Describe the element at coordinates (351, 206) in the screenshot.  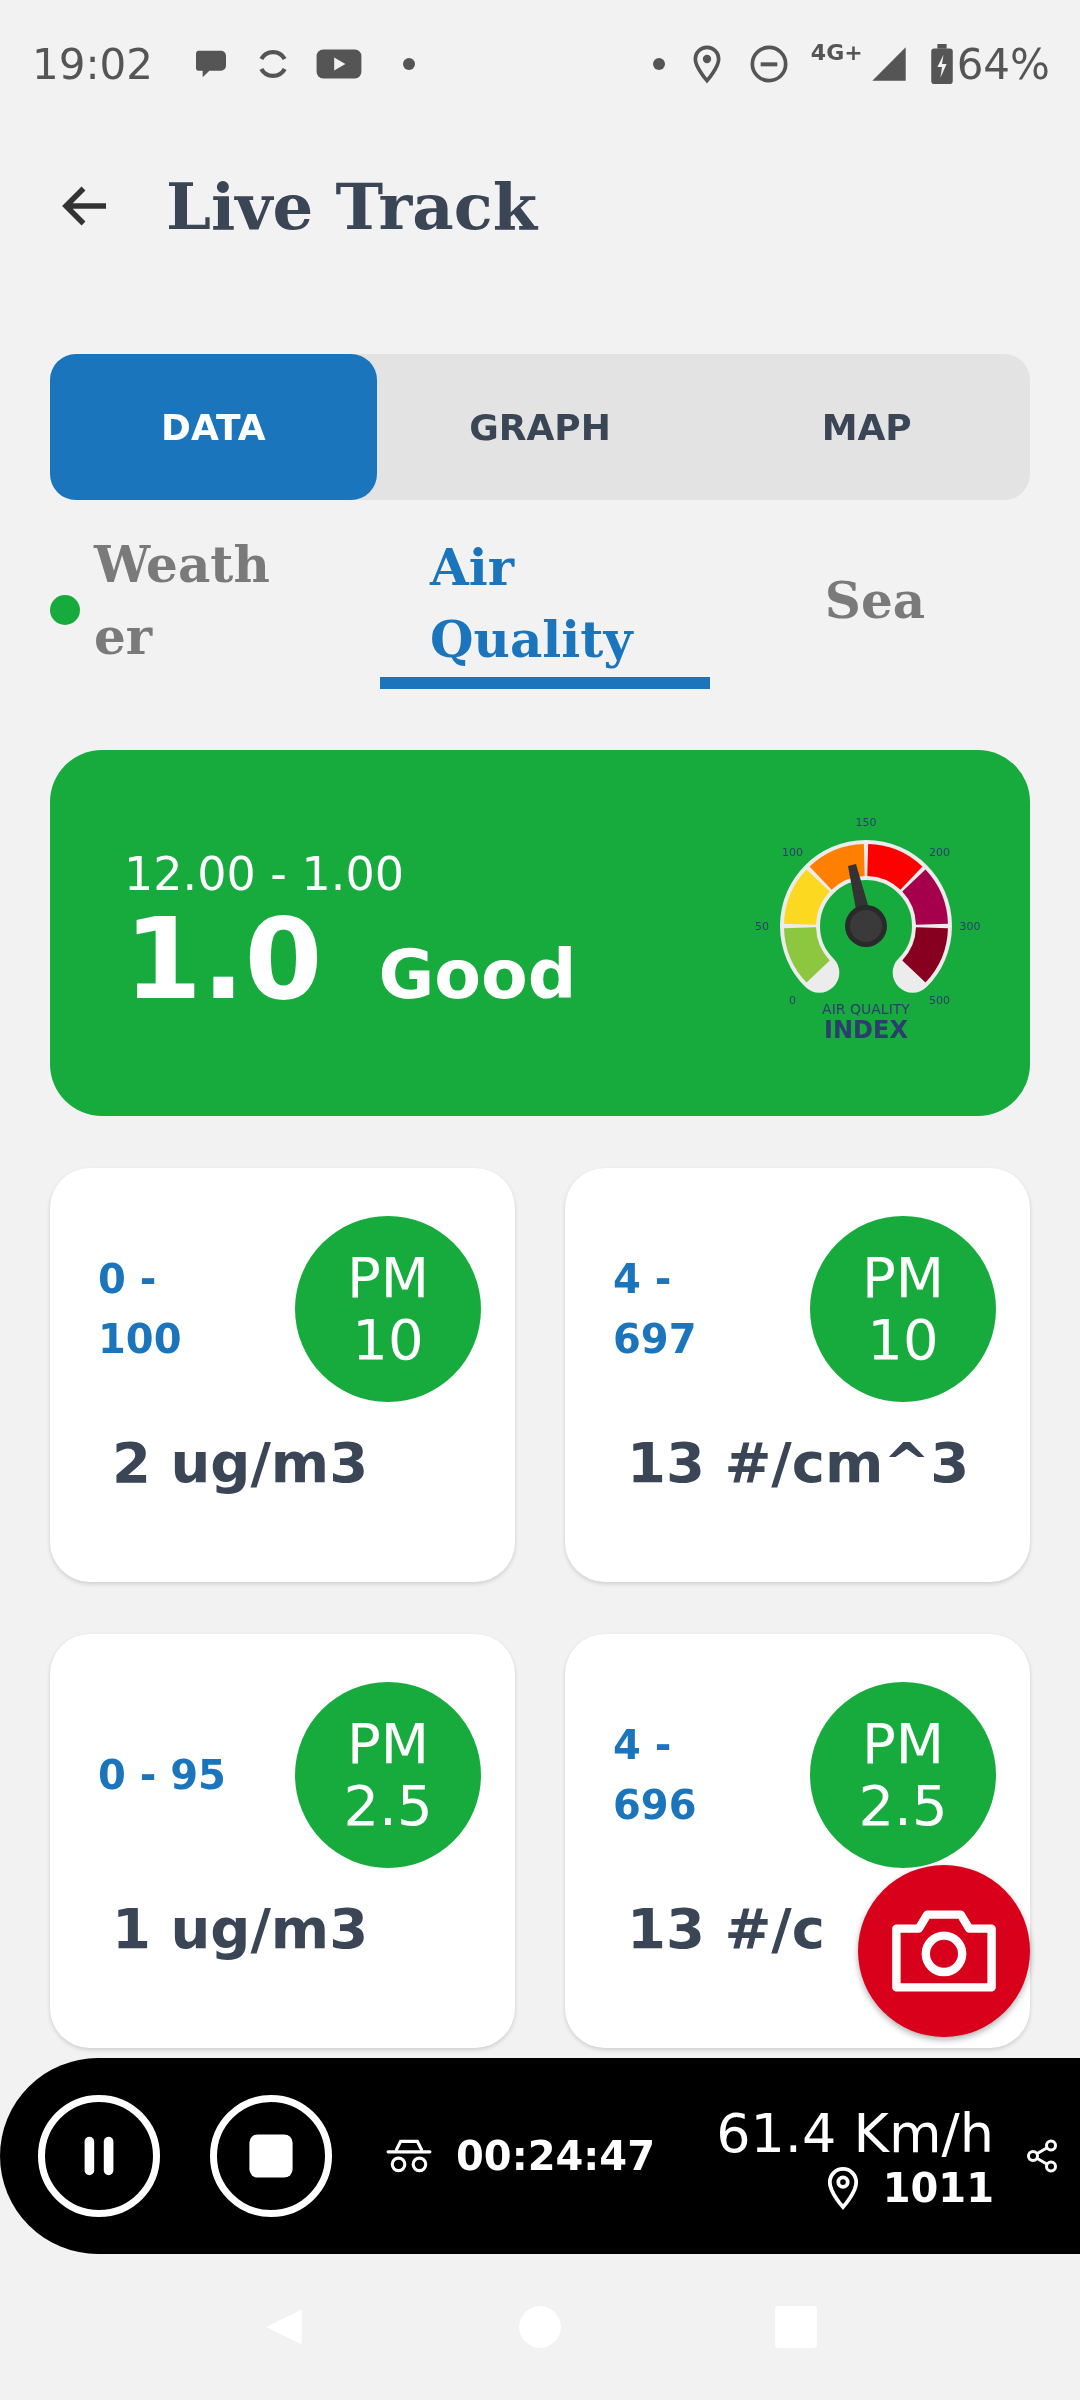
I see `screen-title: Live Track` at that location.